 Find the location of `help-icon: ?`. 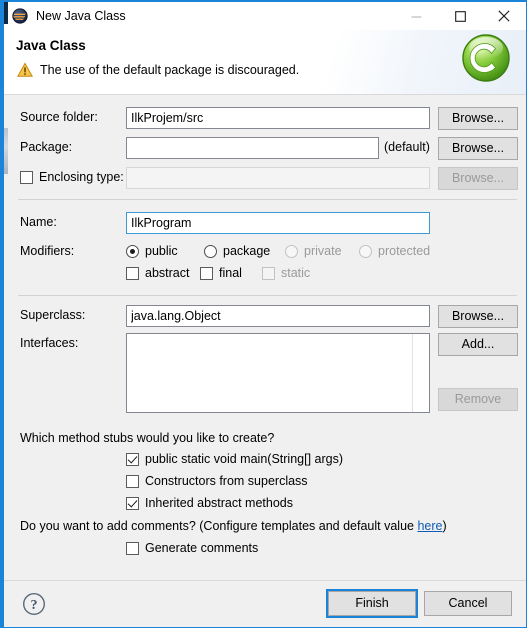

help-icon: ? is located at coordinates (34, 604).